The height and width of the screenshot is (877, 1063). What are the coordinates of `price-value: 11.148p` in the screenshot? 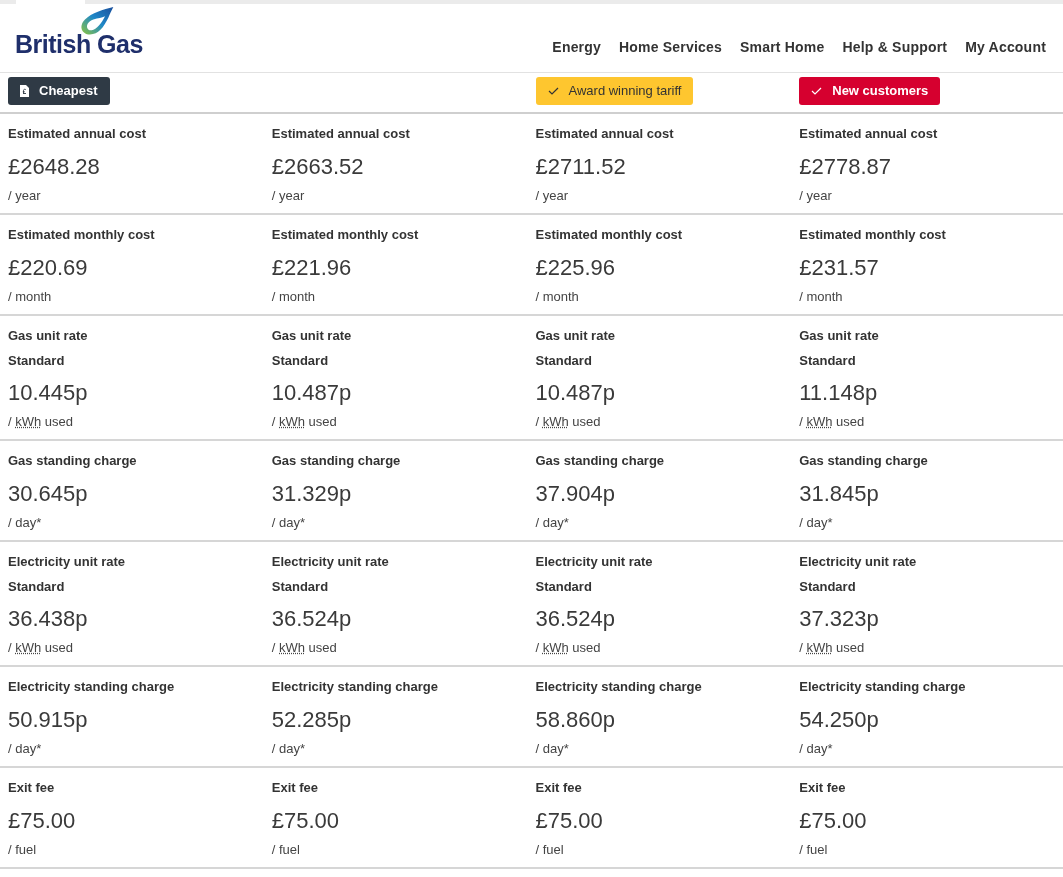 It's located at (839, 393).